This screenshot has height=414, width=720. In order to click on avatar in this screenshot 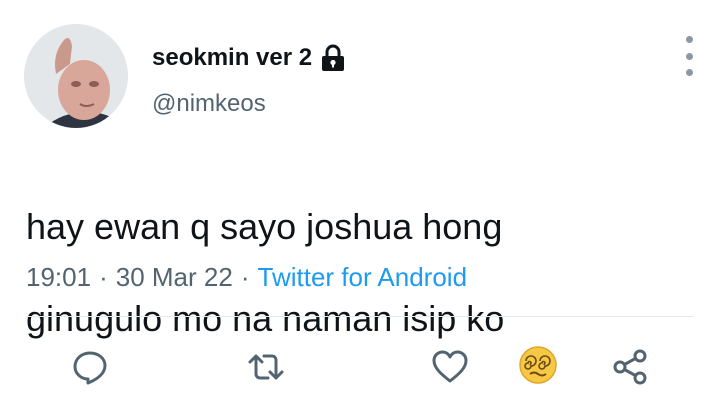, I will do `click(76, 76)`.